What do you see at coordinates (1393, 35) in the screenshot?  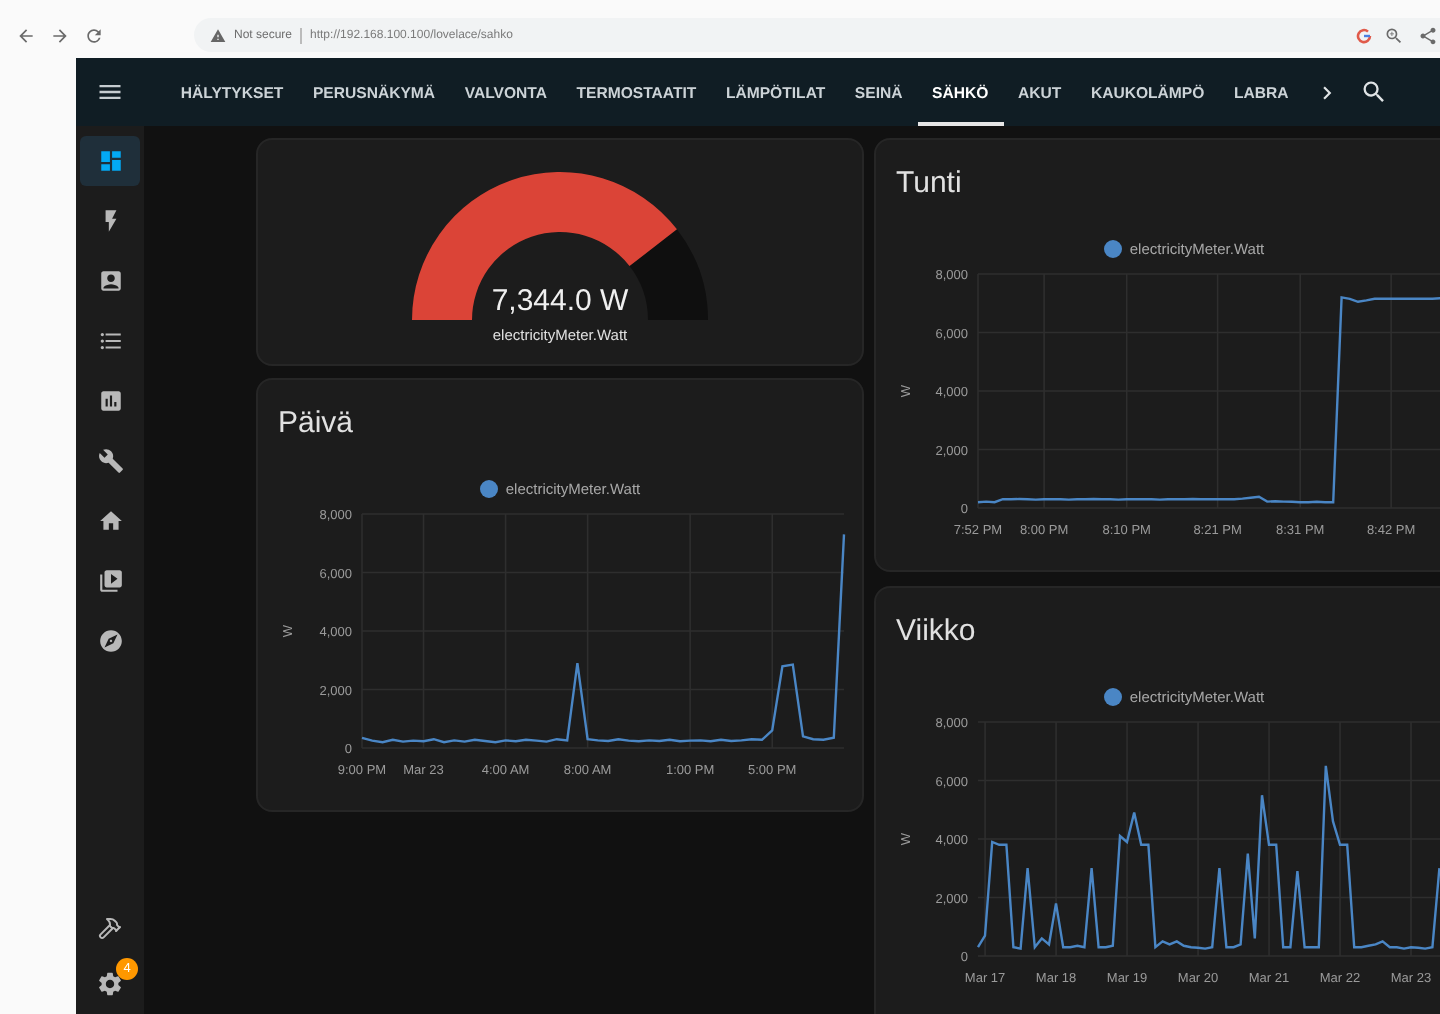 I see `zoom-icon` at bounding box center [1393, 35].